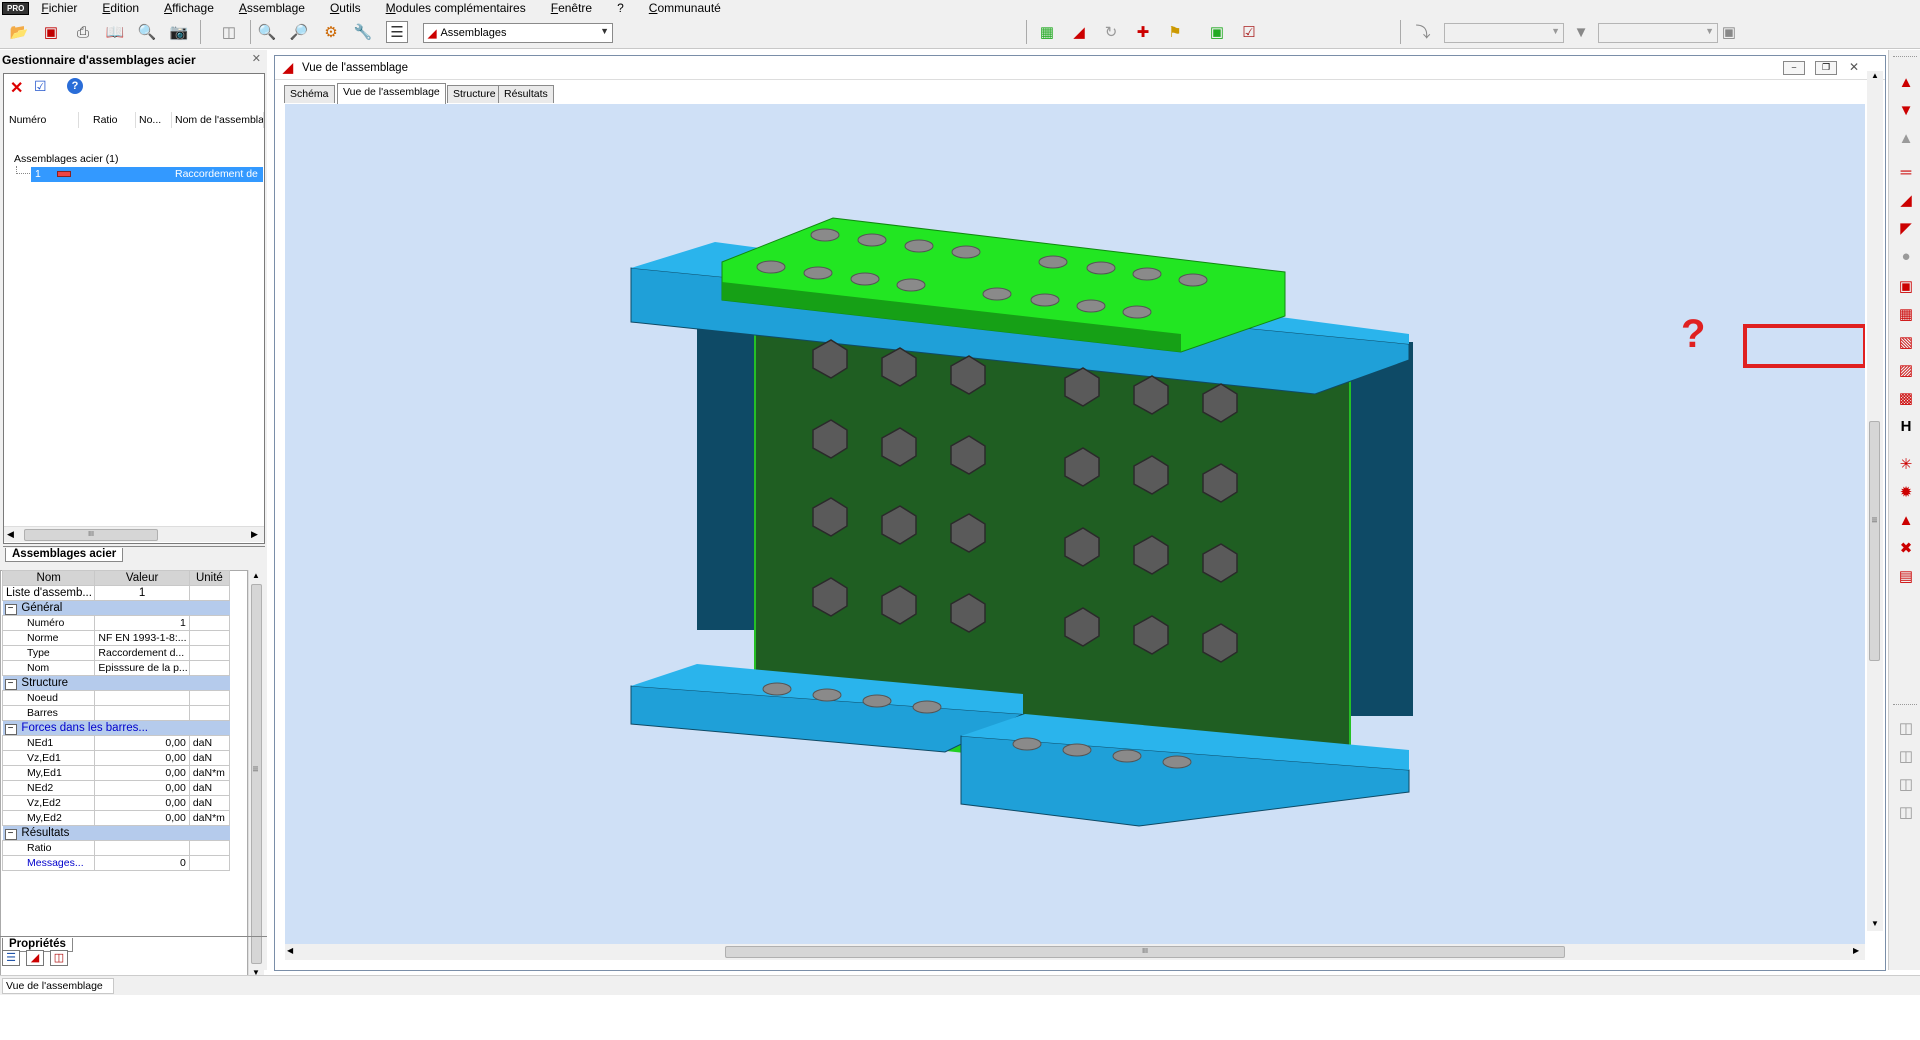 This screenshot has width=1920, height=1040. Describe the element at coordinates (1581, 32) in the screenshot. I see `section-tool-icon: ▼` at that location.